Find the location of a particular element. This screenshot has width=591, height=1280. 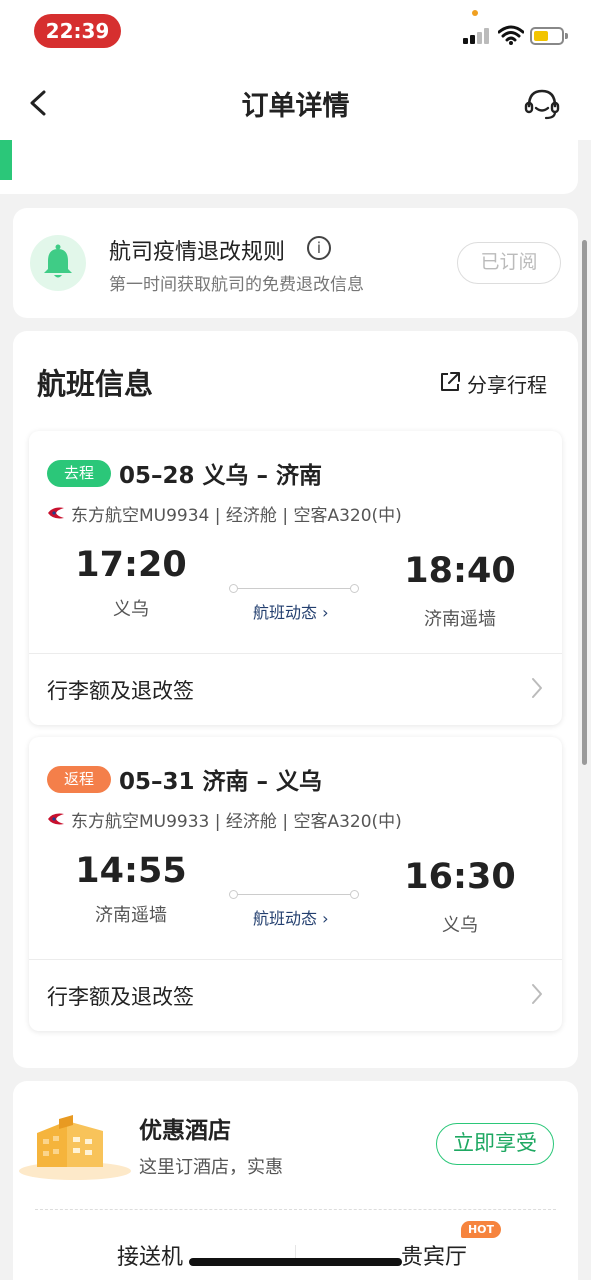

info-icon: i is located at coordinates (319, 248).